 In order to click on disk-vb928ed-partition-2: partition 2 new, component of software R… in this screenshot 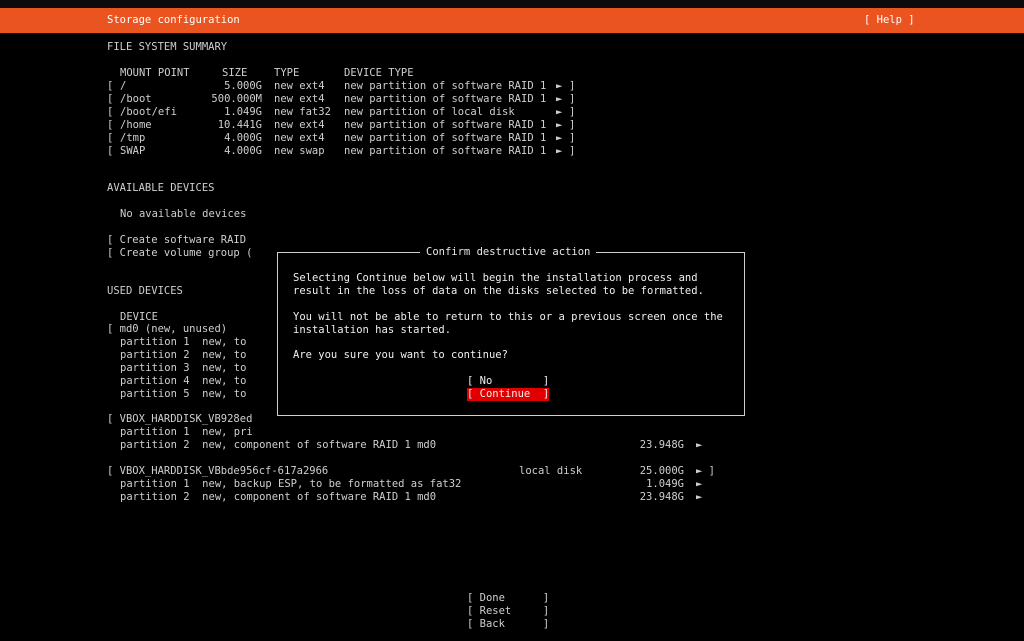, I will do `click(278, 445)`.